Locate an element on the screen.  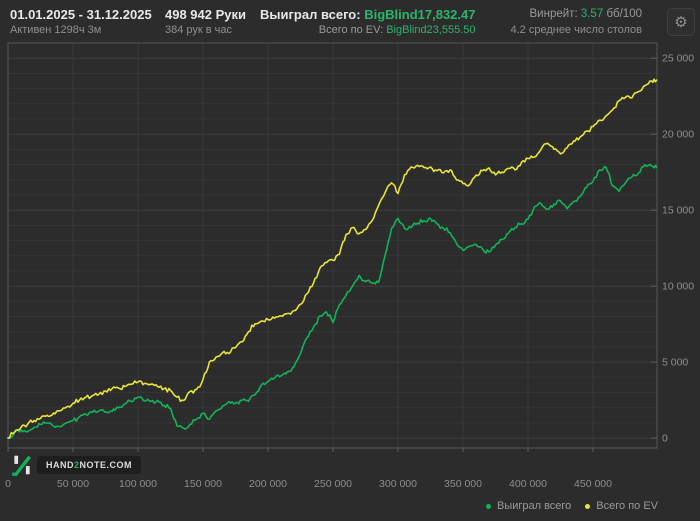
legend-dot-yellow is located at coordinates (588, 506).